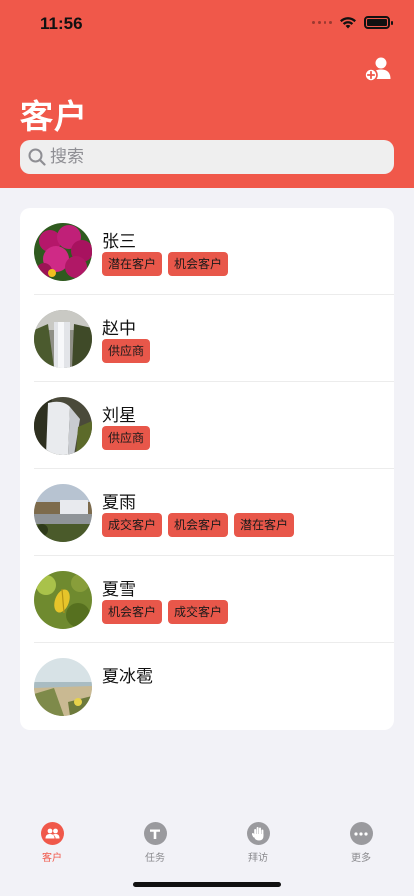  I want to click on customer-name: 夏雨, so click(119, 503).